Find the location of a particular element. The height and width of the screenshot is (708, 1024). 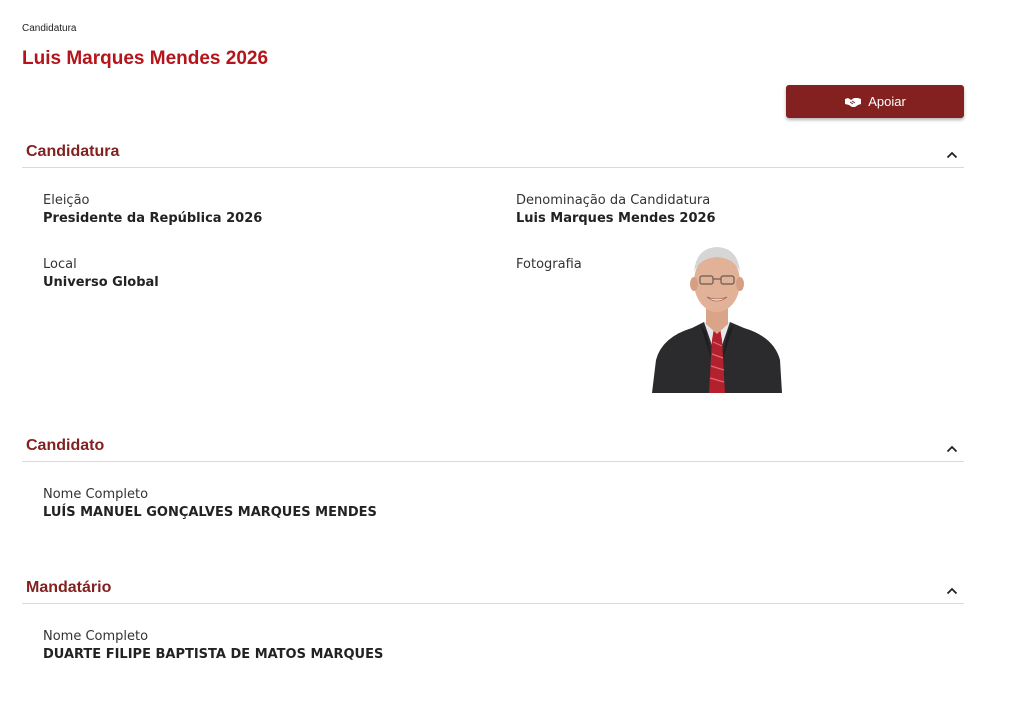

field-eleicao: Eleição Presidente da República 2026 is located at coordinates (152, 210).